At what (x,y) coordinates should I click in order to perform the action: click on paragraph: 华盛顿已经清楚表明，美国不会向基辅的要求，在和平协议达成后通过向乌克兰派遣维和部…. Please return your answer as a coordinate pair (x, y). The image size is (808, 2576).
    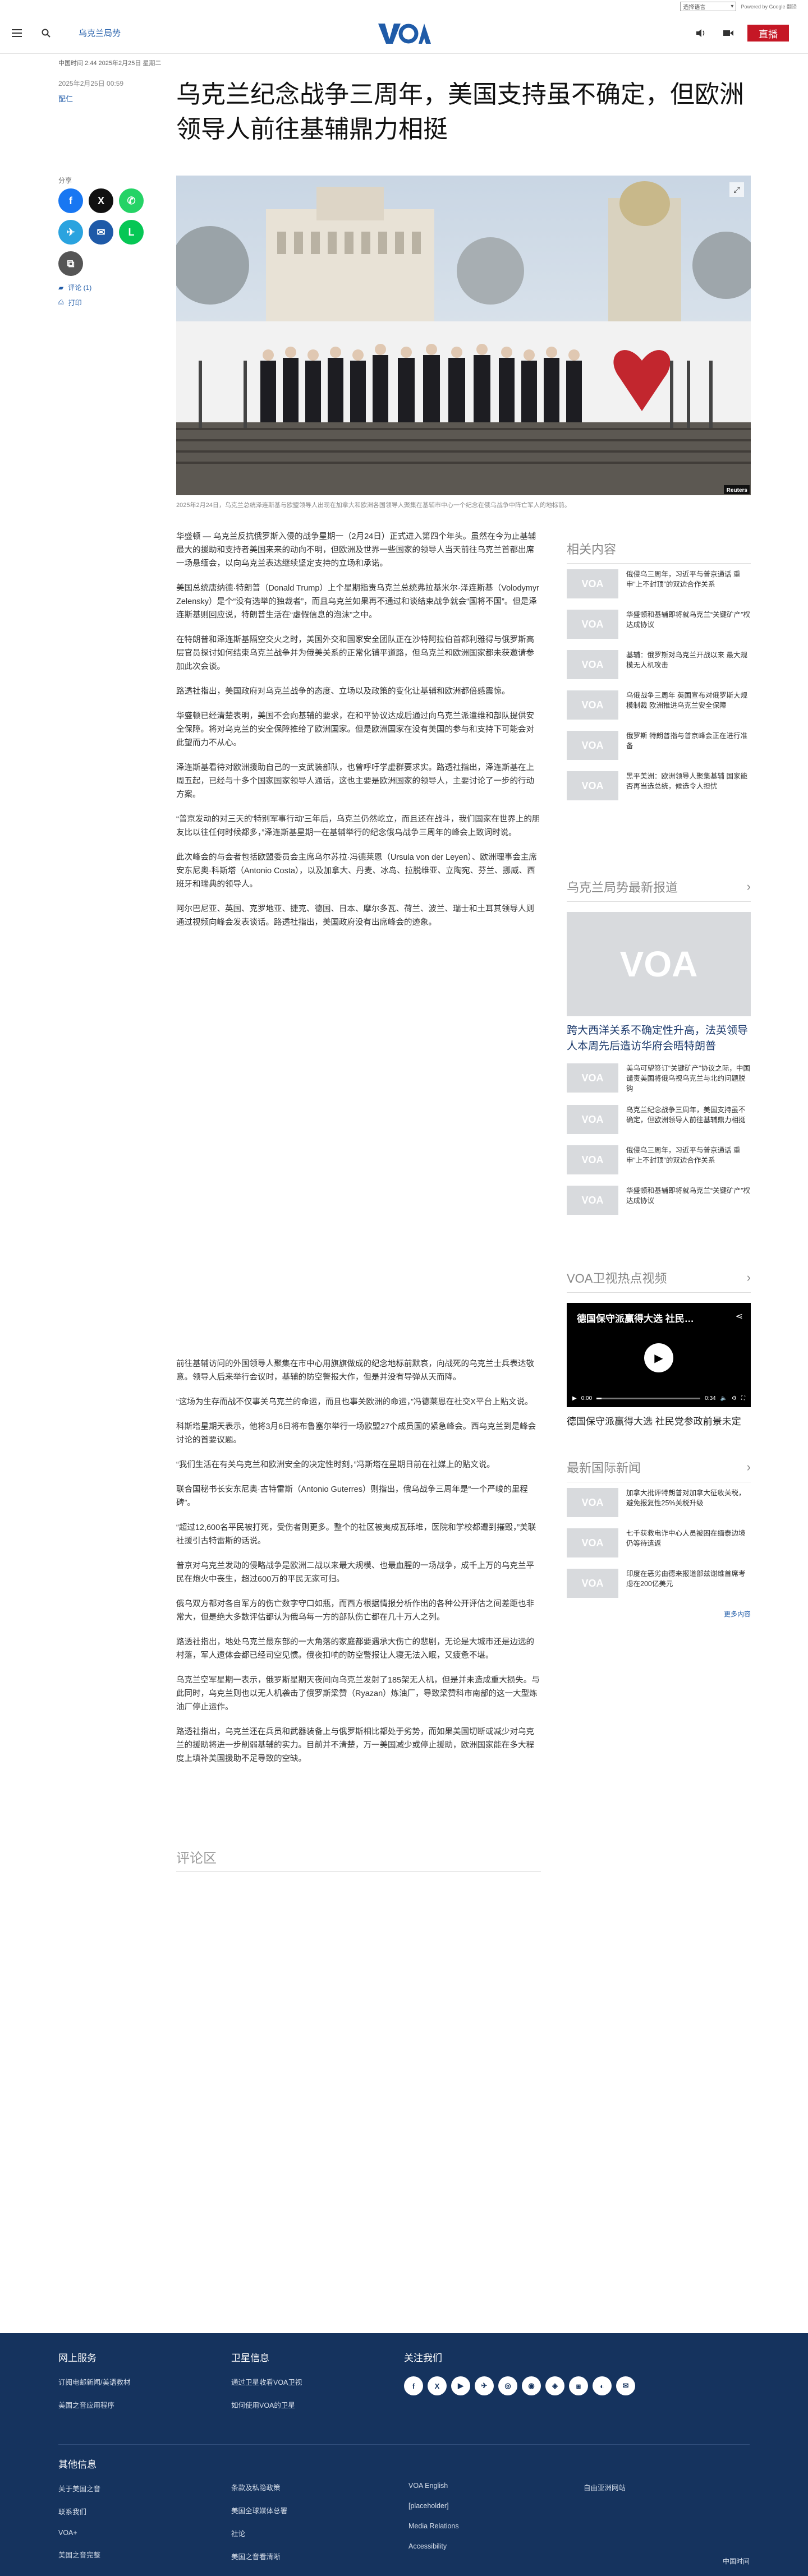
    Looking at the image, I should click on (355, 730).